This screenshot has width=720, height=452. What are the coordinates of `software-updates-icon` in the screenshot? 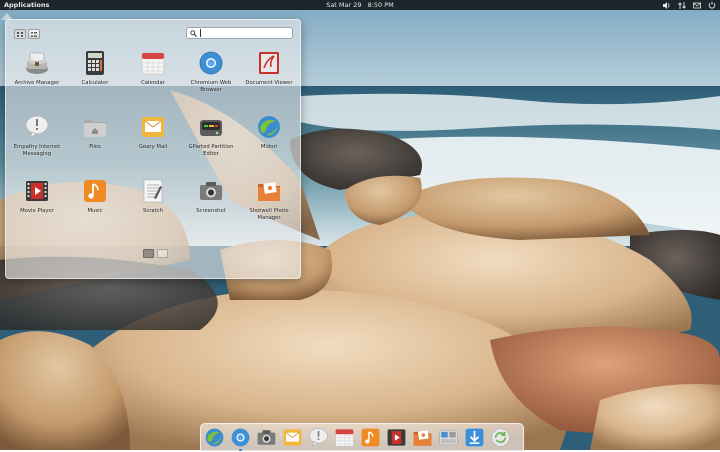 It's located at (474, 437).